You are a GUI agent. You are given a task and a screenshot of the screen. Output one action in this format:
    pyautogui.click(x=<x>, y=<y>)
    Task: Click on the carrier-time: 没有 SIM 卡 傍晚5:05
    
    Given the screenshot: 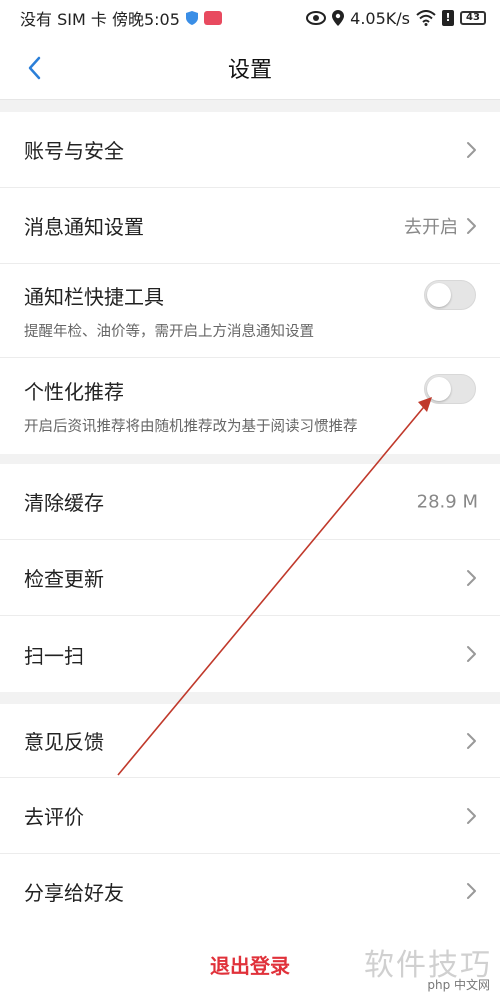 What is the action you would take?
    pyautogui.click(x=100, y=19)
    